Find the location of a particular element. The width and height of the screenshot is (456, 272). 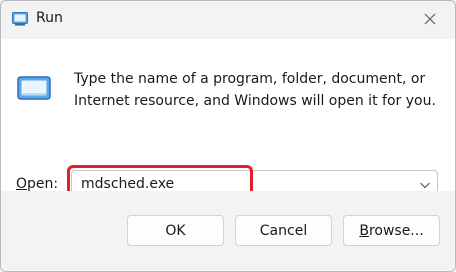

window-title: Run is located at coordinates (49, 18).